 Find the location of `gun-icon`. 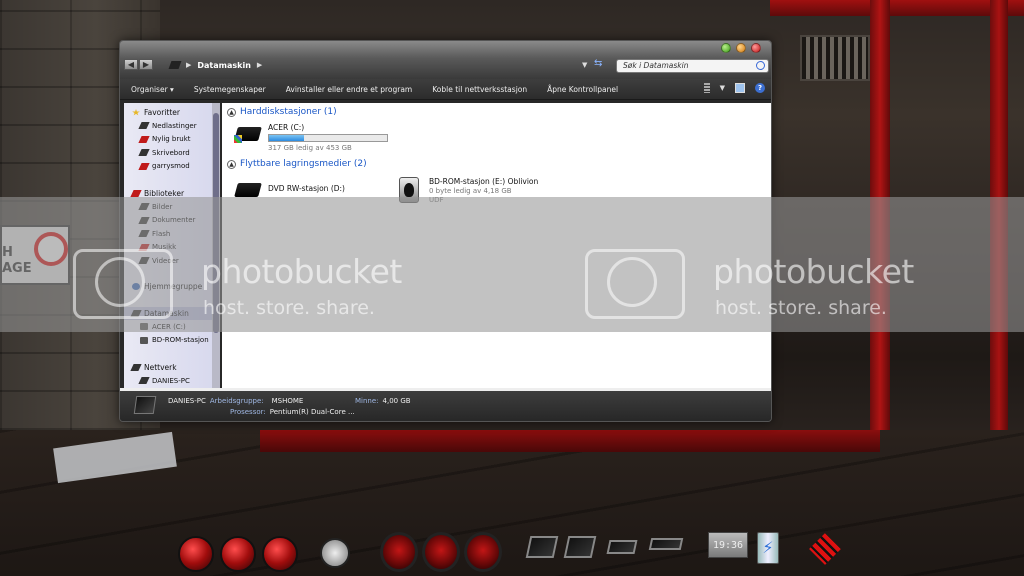

gun-icon is located at coordinates (666, 544).